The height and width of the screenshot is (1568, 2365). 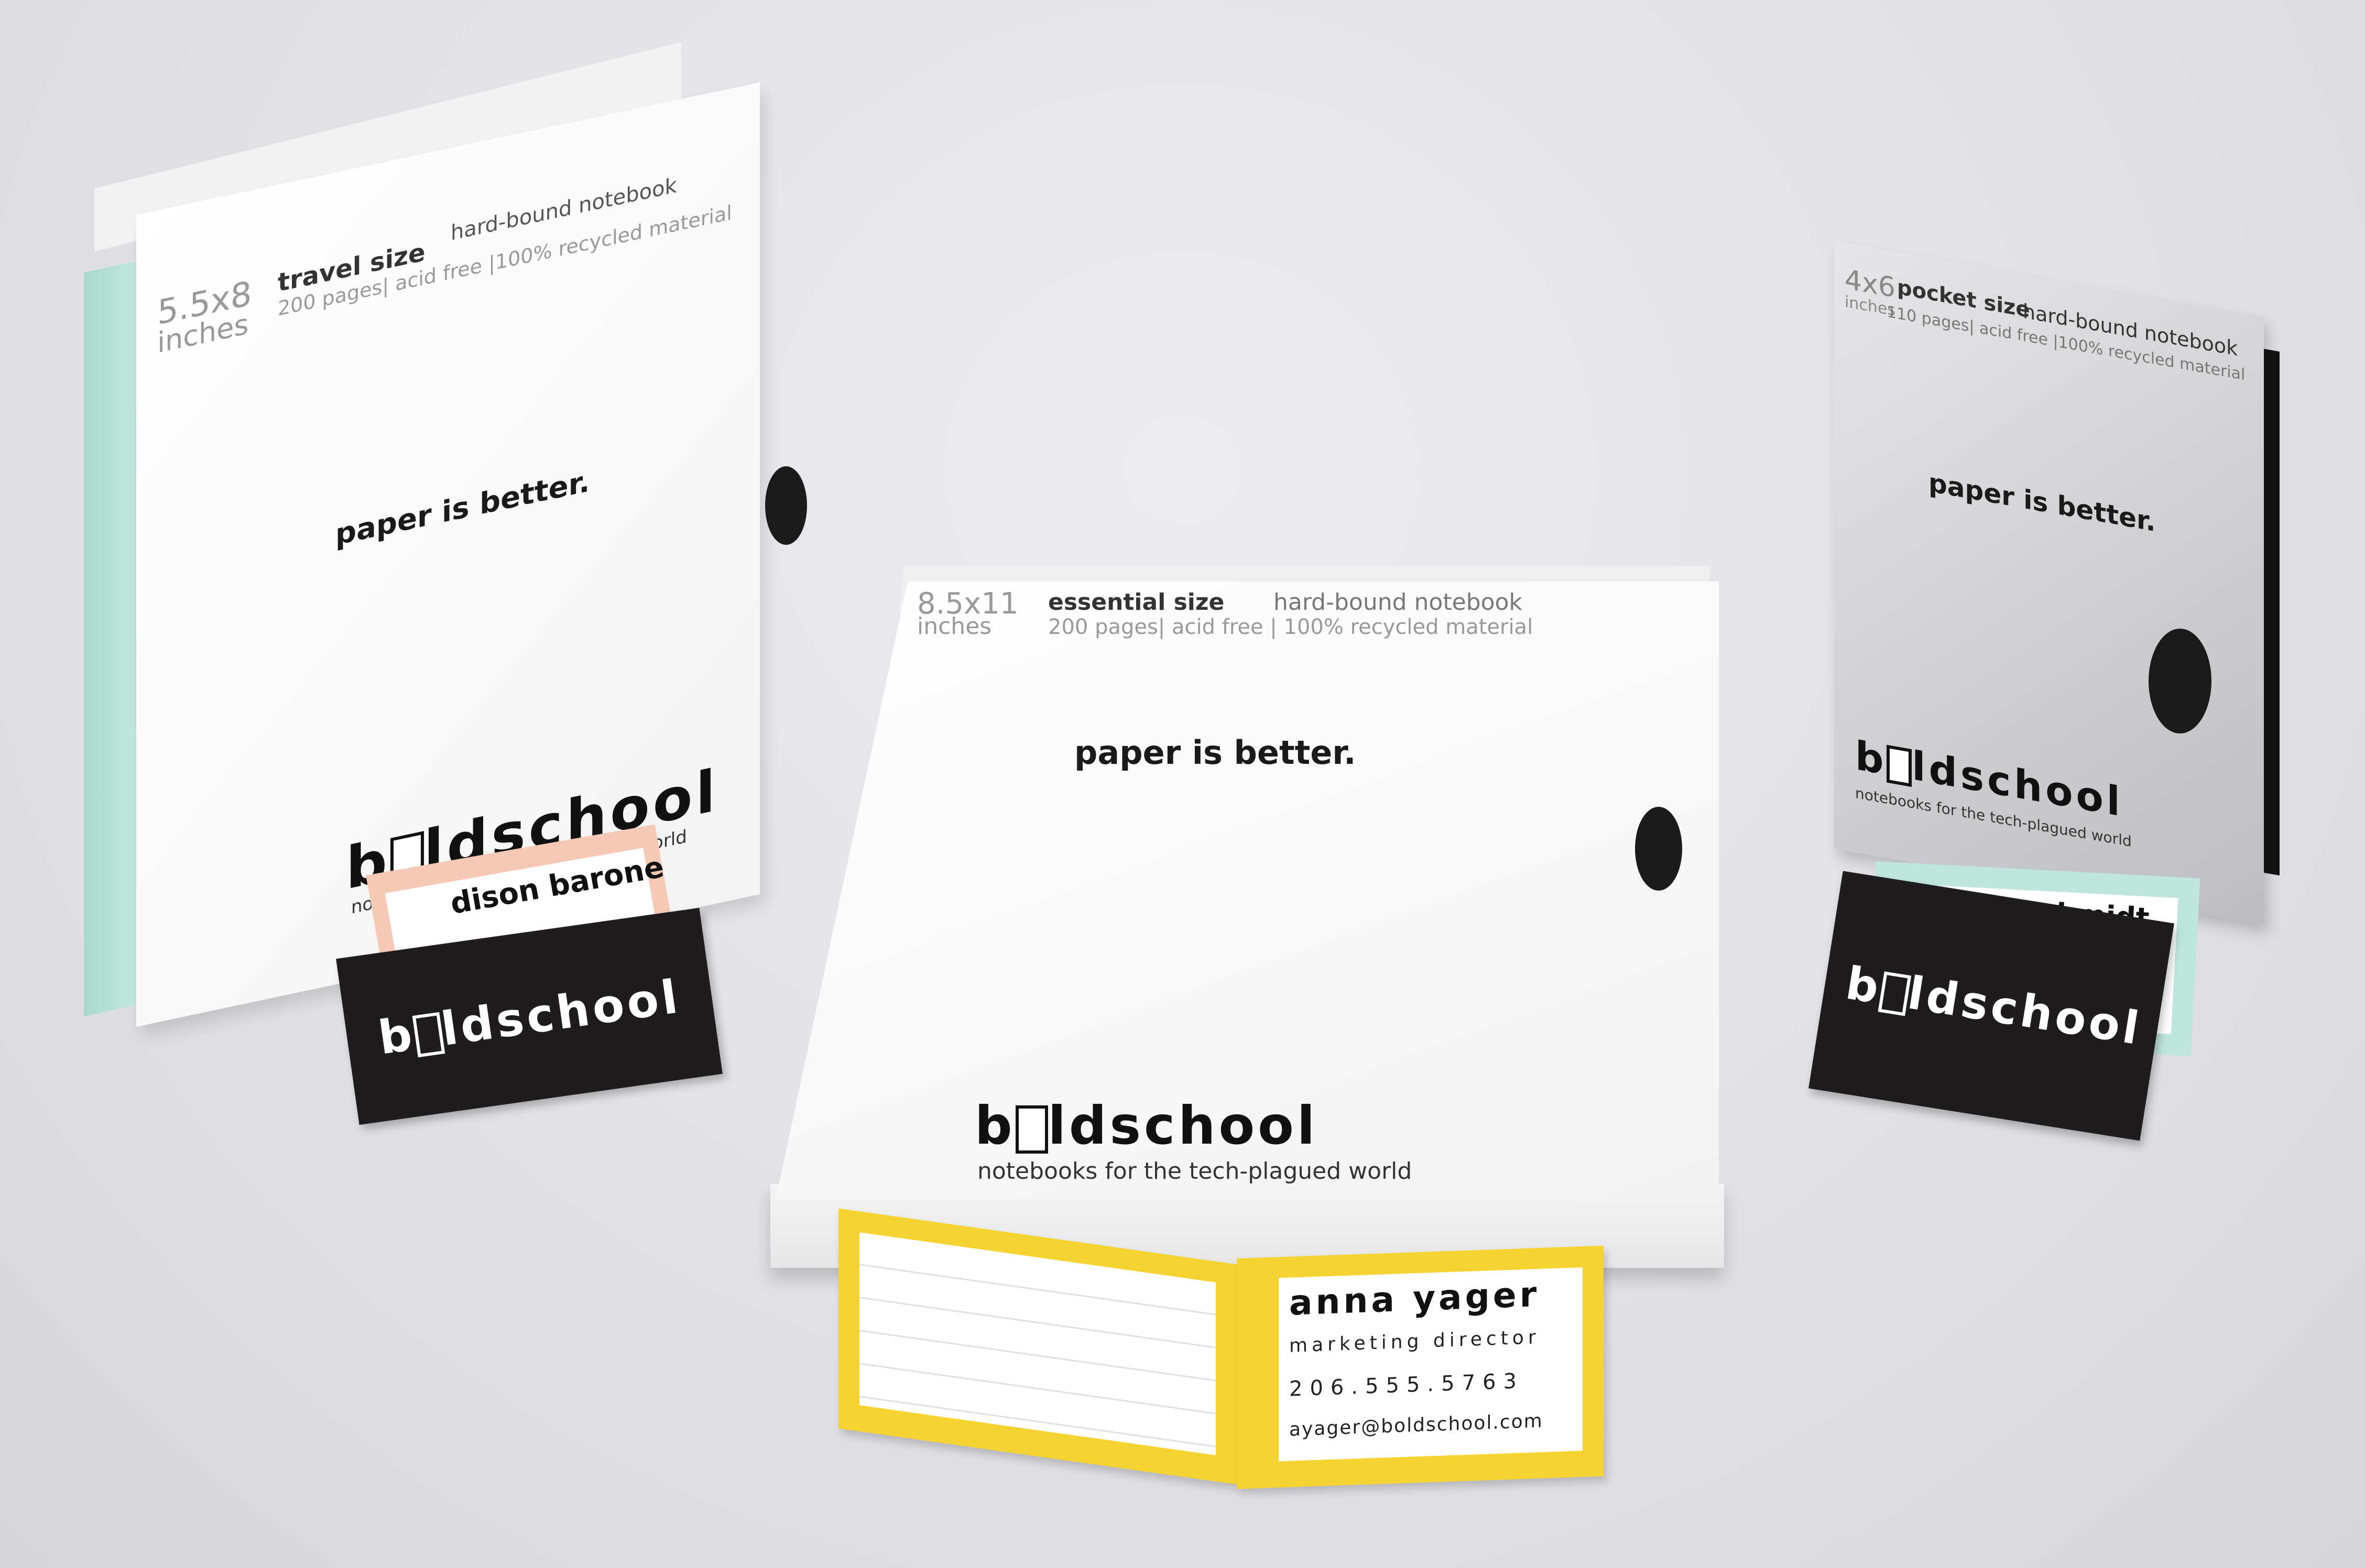 What do you see at coordinates (463, 509) in the screenshot?
I see `travel-notebook-slogan: paper is better.` at bounding box center [463, 509].